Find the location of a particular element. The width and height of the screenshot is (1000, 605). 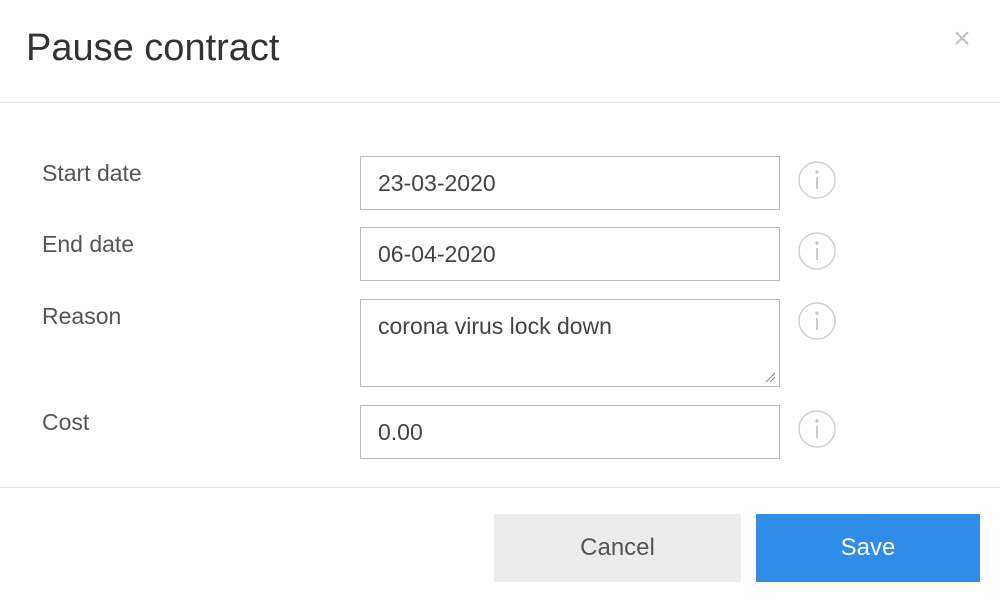

dialog-title: Pause contract is located at coordinates (153, 48).